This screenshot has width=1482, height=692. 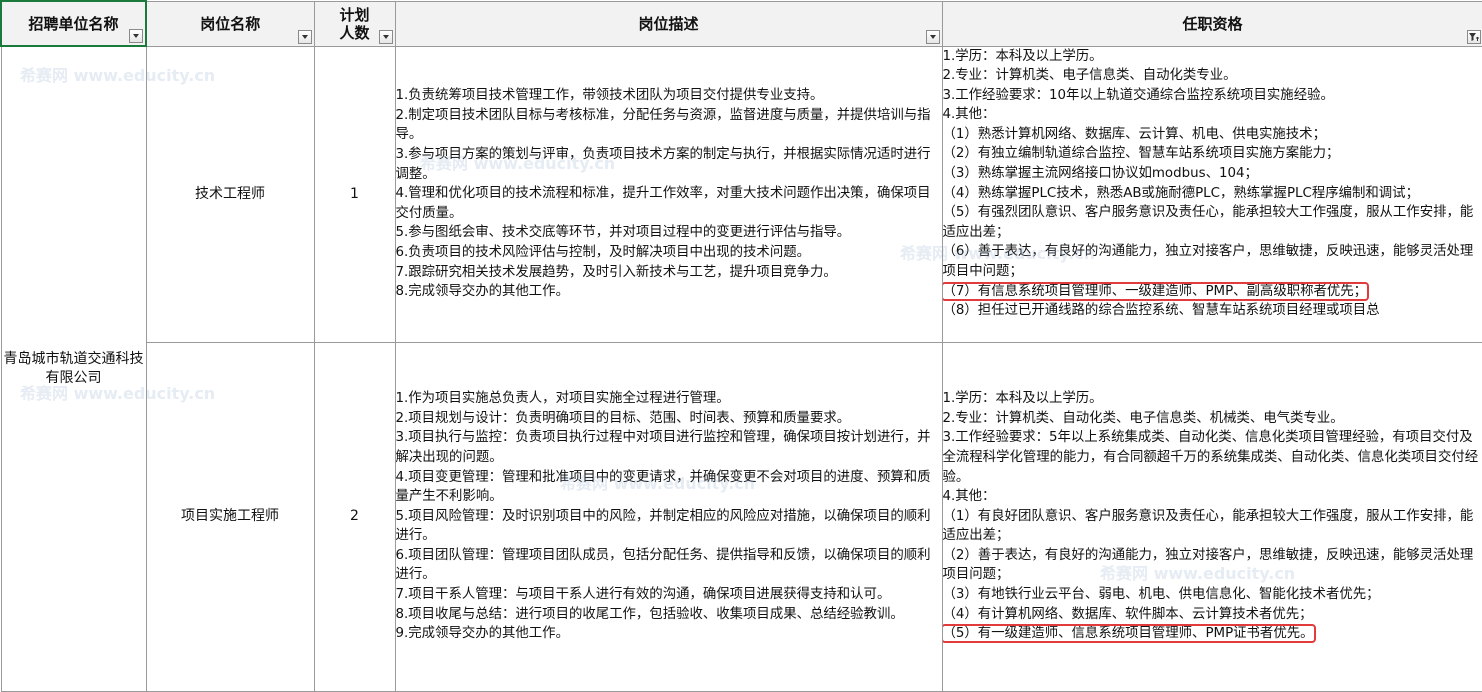 I want to click on header-description: 岗位描述, so click(x=668, y=23).